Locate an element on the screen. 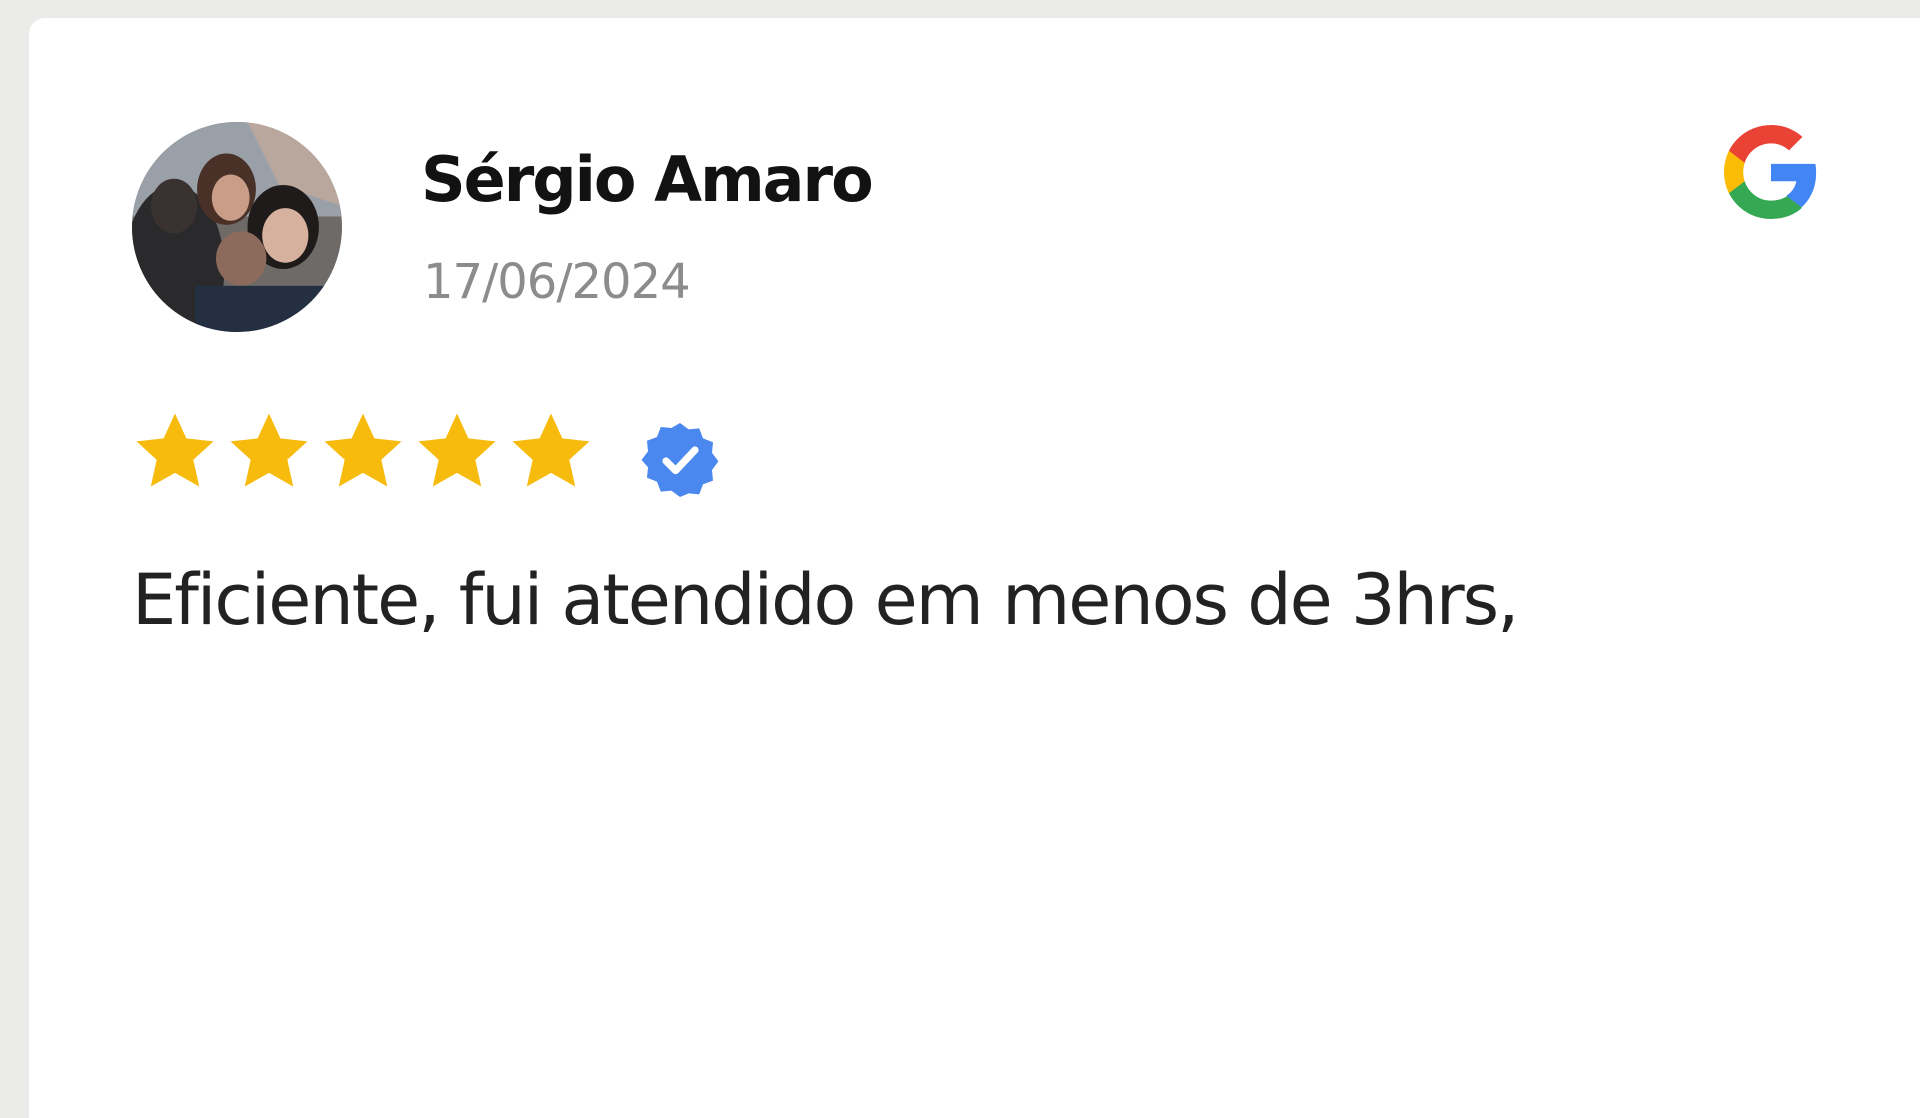 Image resolution: width=1920 pixels, height=1118 pixels. review-date: 17/06/2024 is located at coordinates (557, 282).